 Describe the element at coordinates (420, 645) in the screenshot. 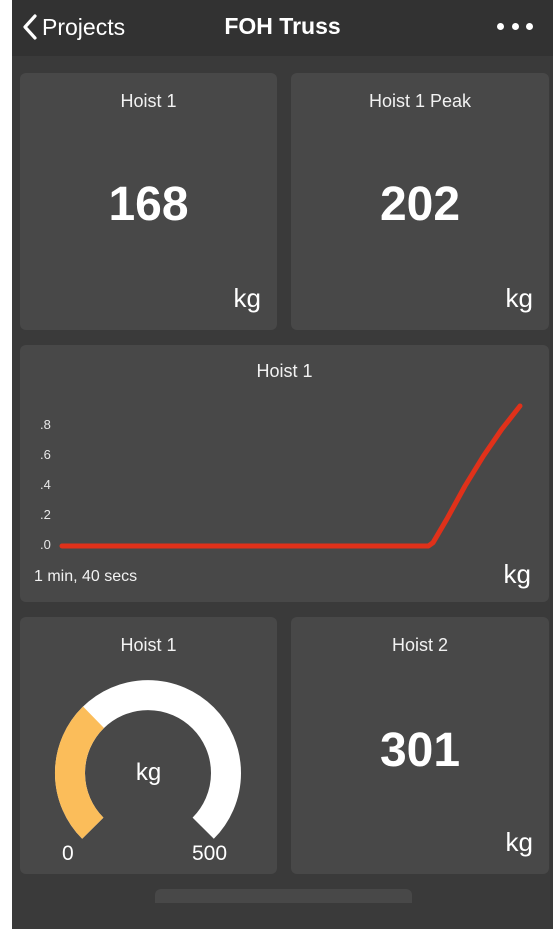

I see `tile-title: Hoist 2` at that location.